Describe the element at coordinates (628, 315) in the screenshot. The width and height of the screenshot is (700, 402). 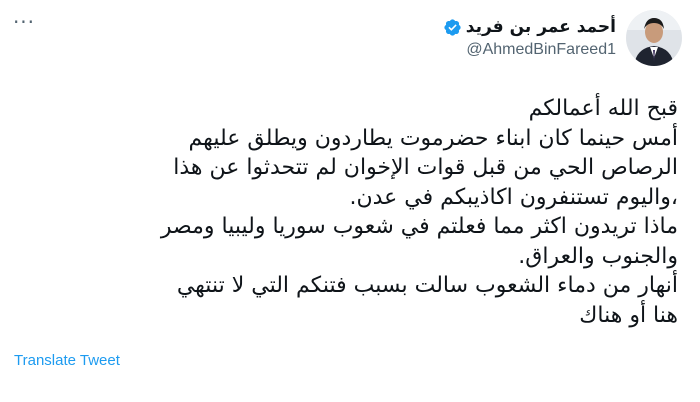
I see `tweet-line: هنا أو هناك` at that location.